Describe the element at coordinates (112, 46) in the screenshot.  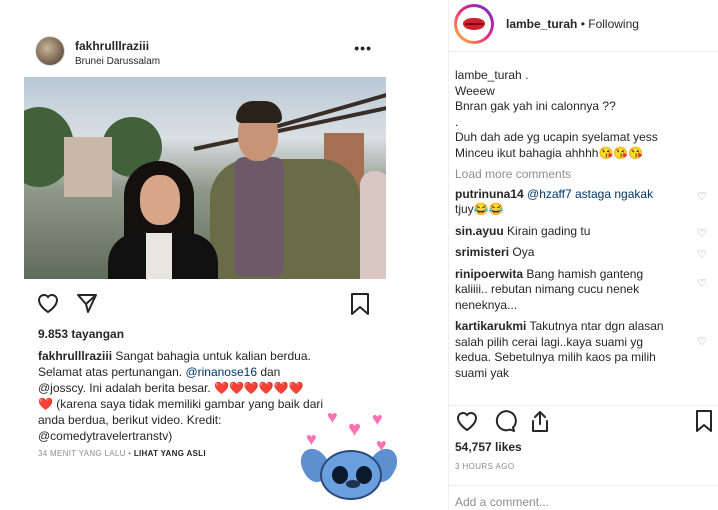
I see `embedded-username: fakhrulllraziii` at that location.